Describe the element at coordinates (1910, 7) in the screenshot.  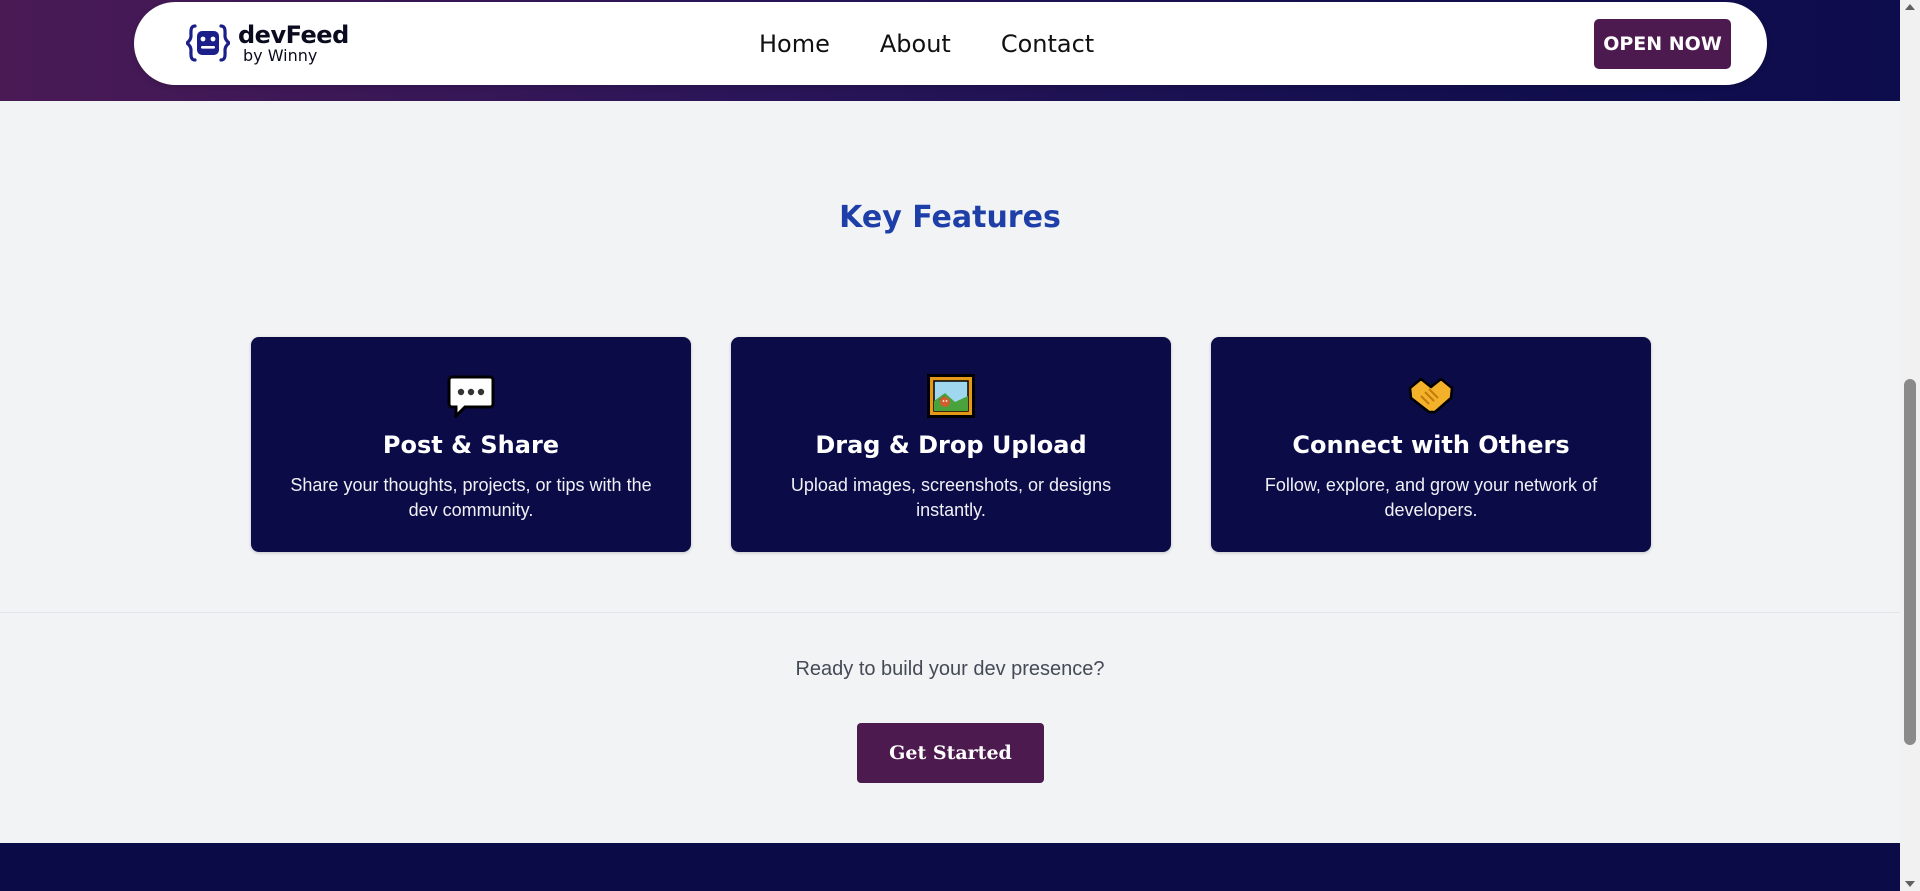
I see `scroll-up-arrow-icon` at that location.